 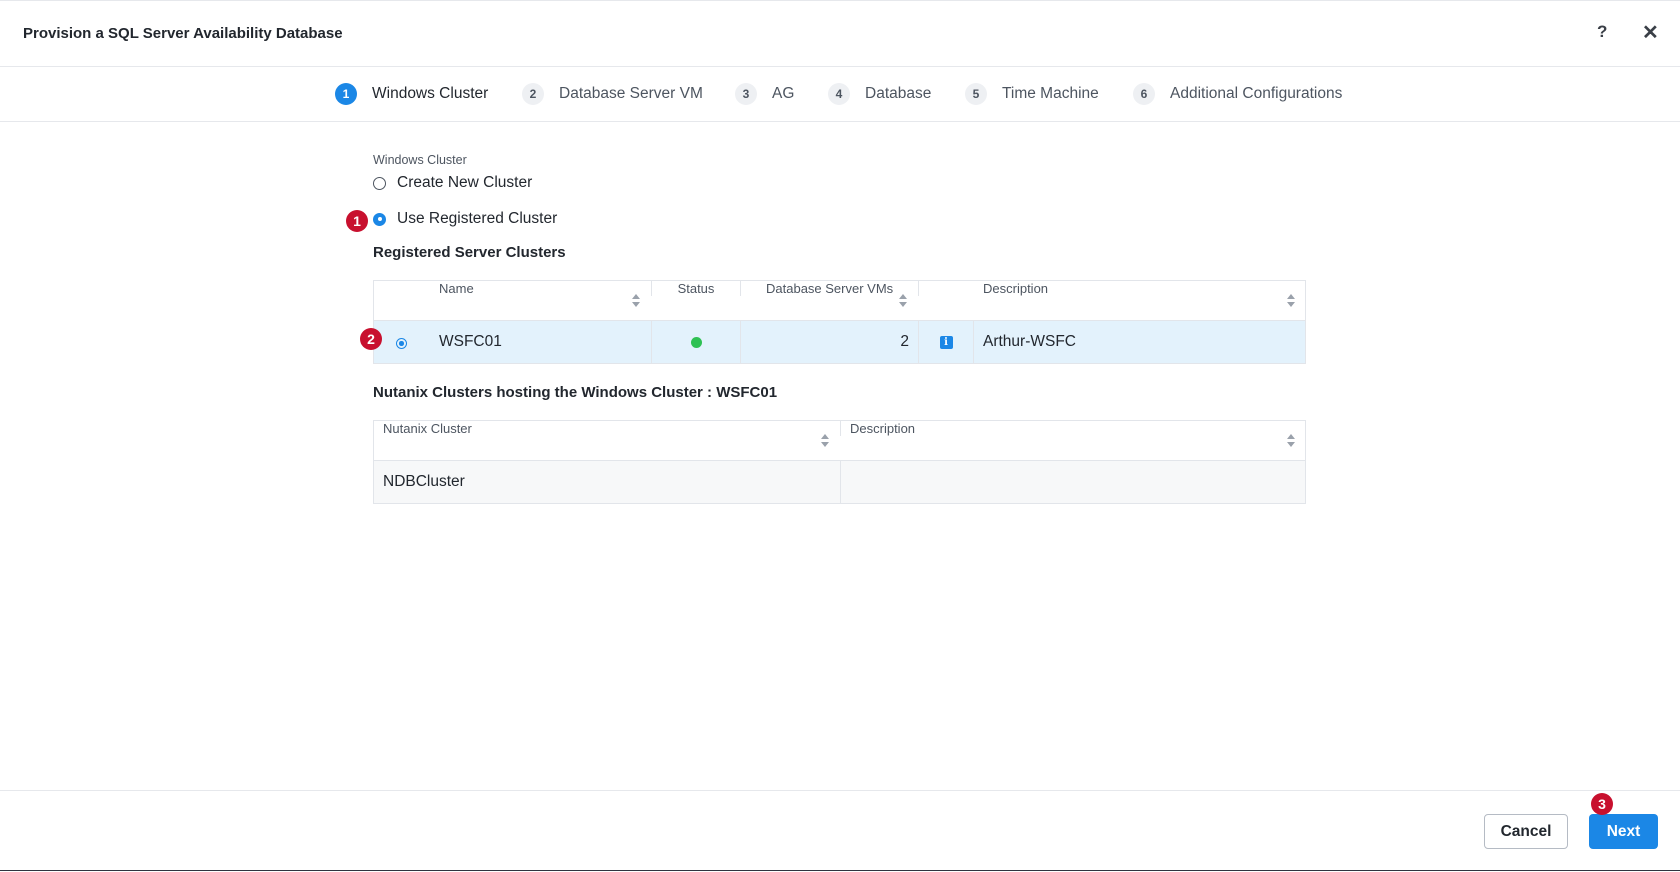 I want to click on annotation-badge-1: 1, so click(x=357, y=221).